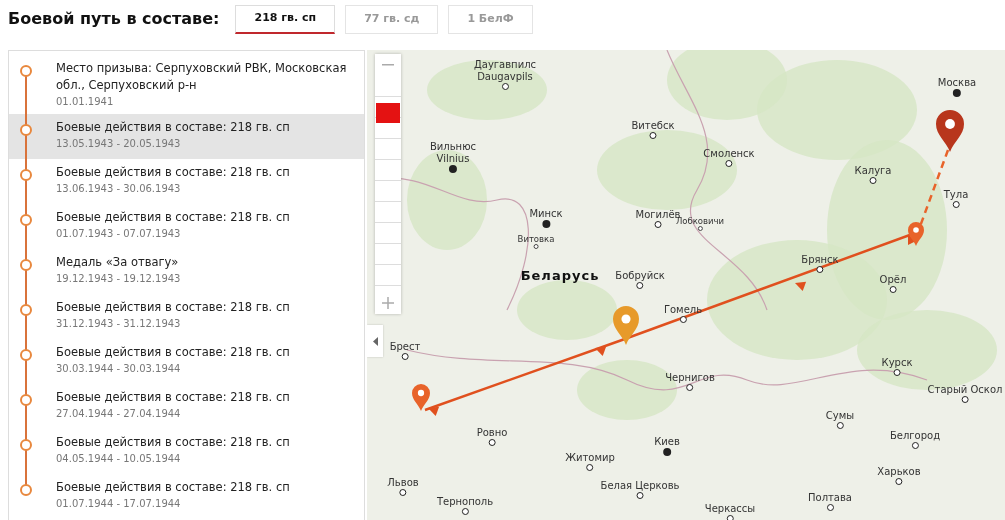 This screenshot has height=520, width=1005. I want to click on city-label: Курск, so click(897, 363).